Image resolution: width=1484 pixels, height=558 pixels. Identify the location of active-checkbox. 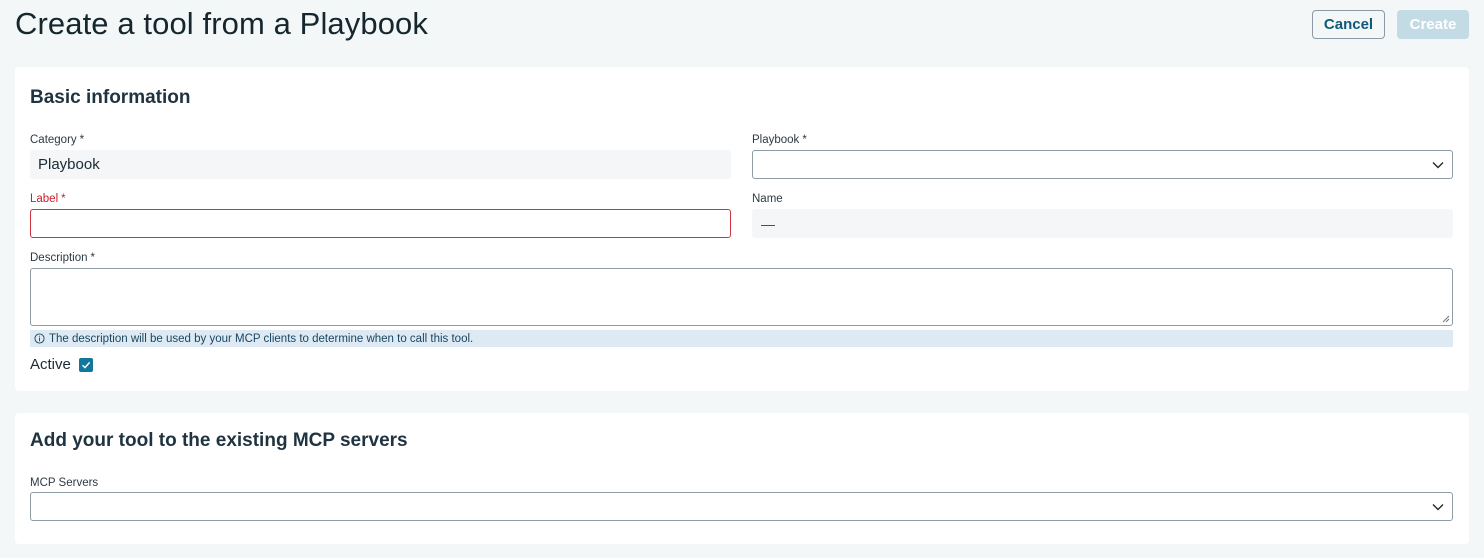
(85, 364).